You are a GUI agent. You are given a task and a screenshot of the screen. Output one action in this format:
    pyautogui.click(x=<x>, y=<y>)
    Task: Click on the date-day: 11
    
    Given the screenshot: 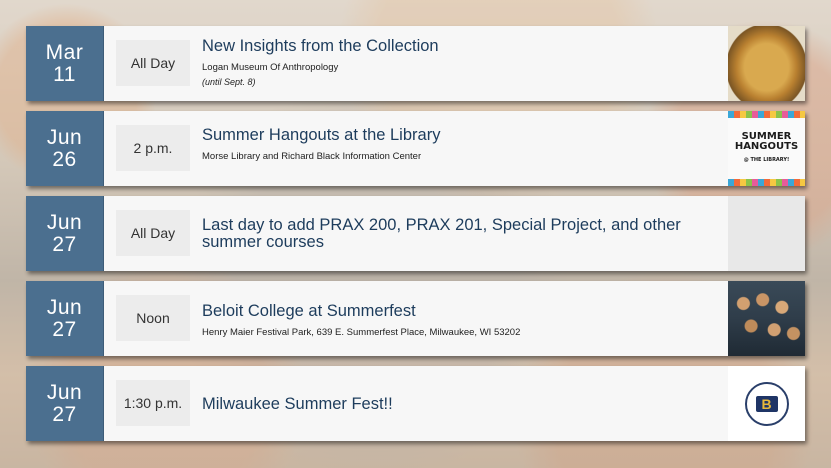 What is the action you would take?
    pyautogui.click(x=64, y=74)
    